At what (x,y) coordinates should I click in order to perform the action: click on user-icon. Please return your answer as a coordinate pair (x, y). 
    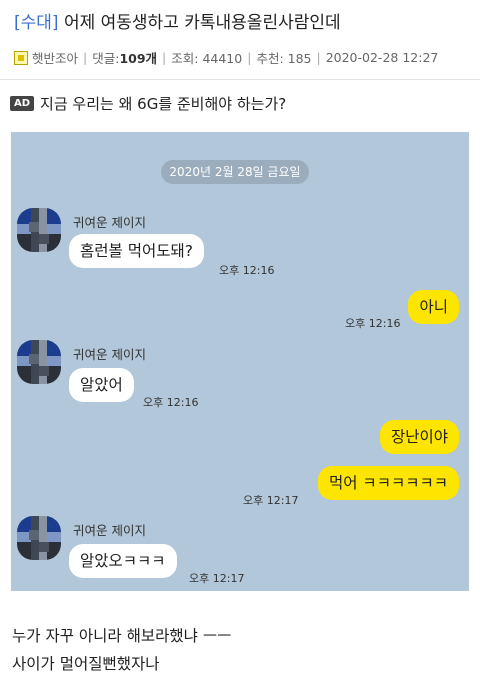
    Looking at the image, I should click on (21, 57).